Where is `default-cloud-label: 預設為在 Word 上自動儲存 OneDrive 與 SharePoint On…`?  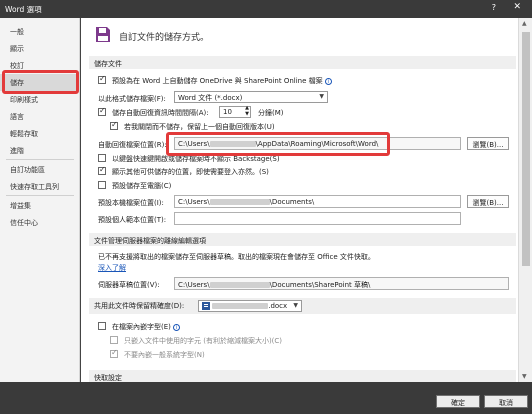
default-cloud-label: 預設為在 Word 上自動儲存 OneDrive 與 SharePoint On… is located at coordinates (222, 81).